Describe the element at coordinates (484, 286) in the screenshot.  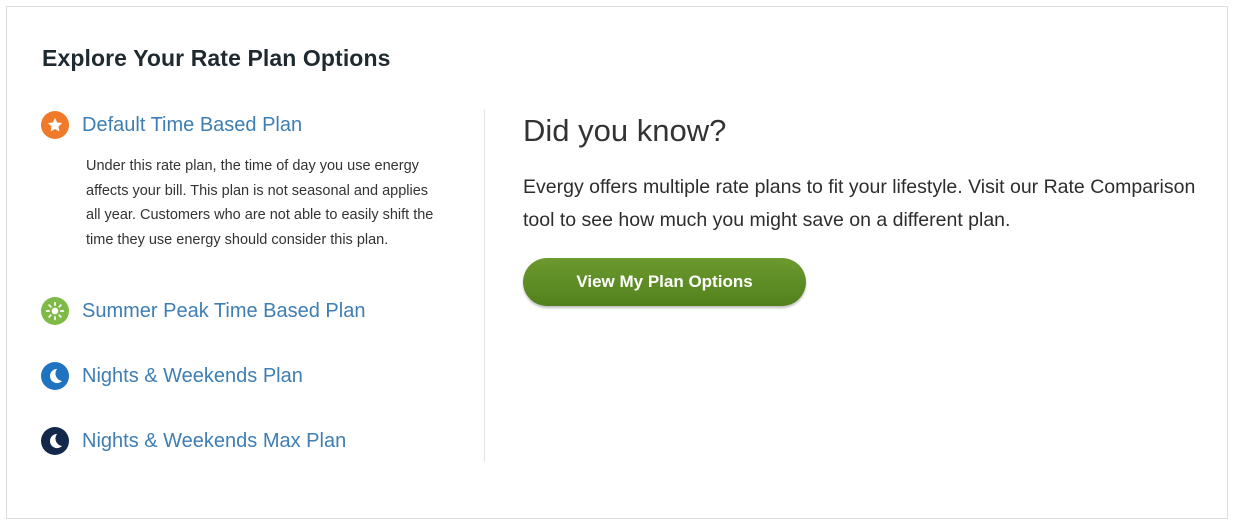
I see `column-divider` at that location.